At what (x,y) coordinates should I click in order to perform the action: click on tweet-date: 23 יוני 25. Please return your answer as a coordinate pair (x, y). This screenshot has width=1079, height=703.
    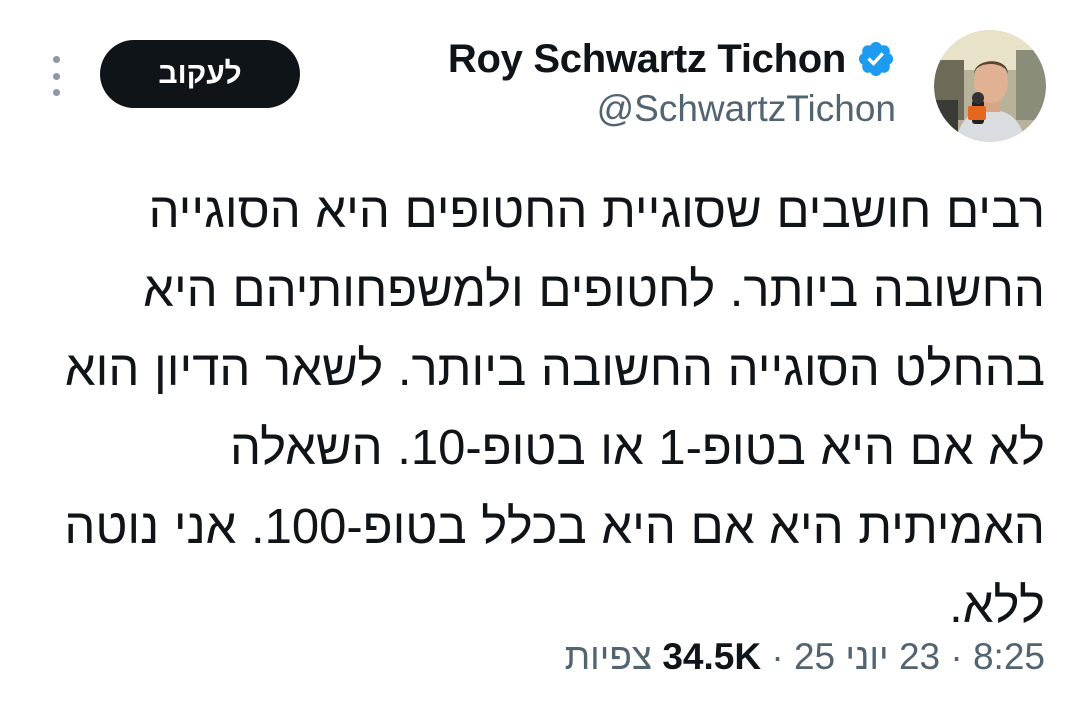
    Looking at the image, I should click on (867, 656).